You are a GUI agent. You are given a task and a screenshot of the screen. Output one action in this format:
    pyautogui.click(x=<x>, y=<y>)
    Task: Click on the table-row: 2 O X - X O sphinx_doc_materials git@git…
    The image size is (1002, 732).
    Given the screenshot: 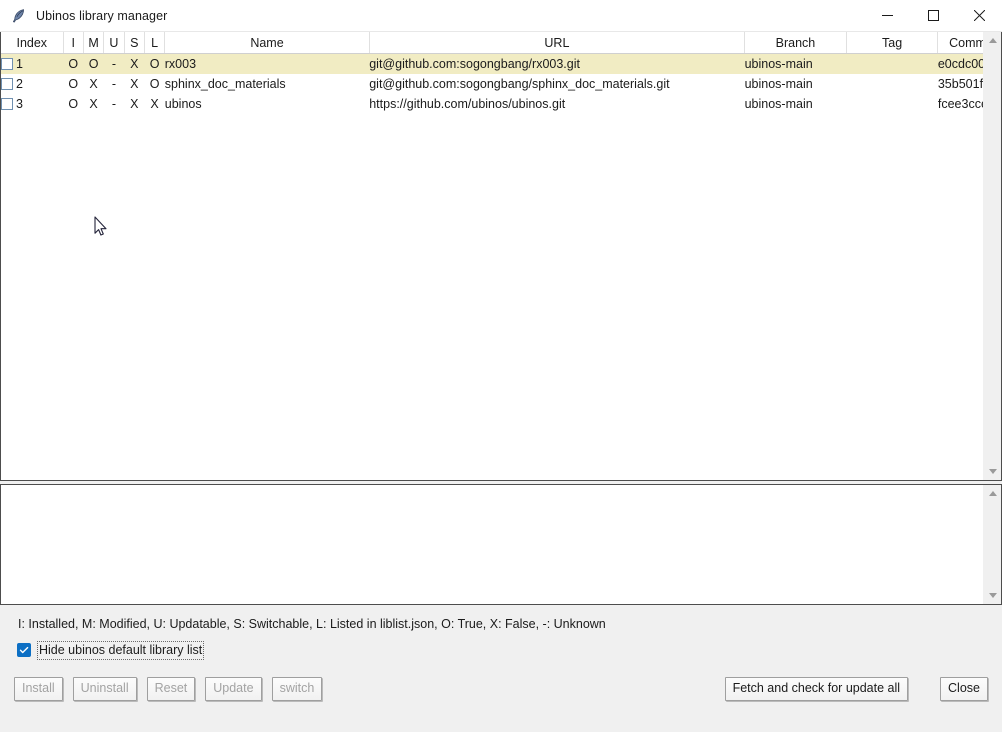 What is the action you would take?
    pyautogui.click(x=492, y=84)
    